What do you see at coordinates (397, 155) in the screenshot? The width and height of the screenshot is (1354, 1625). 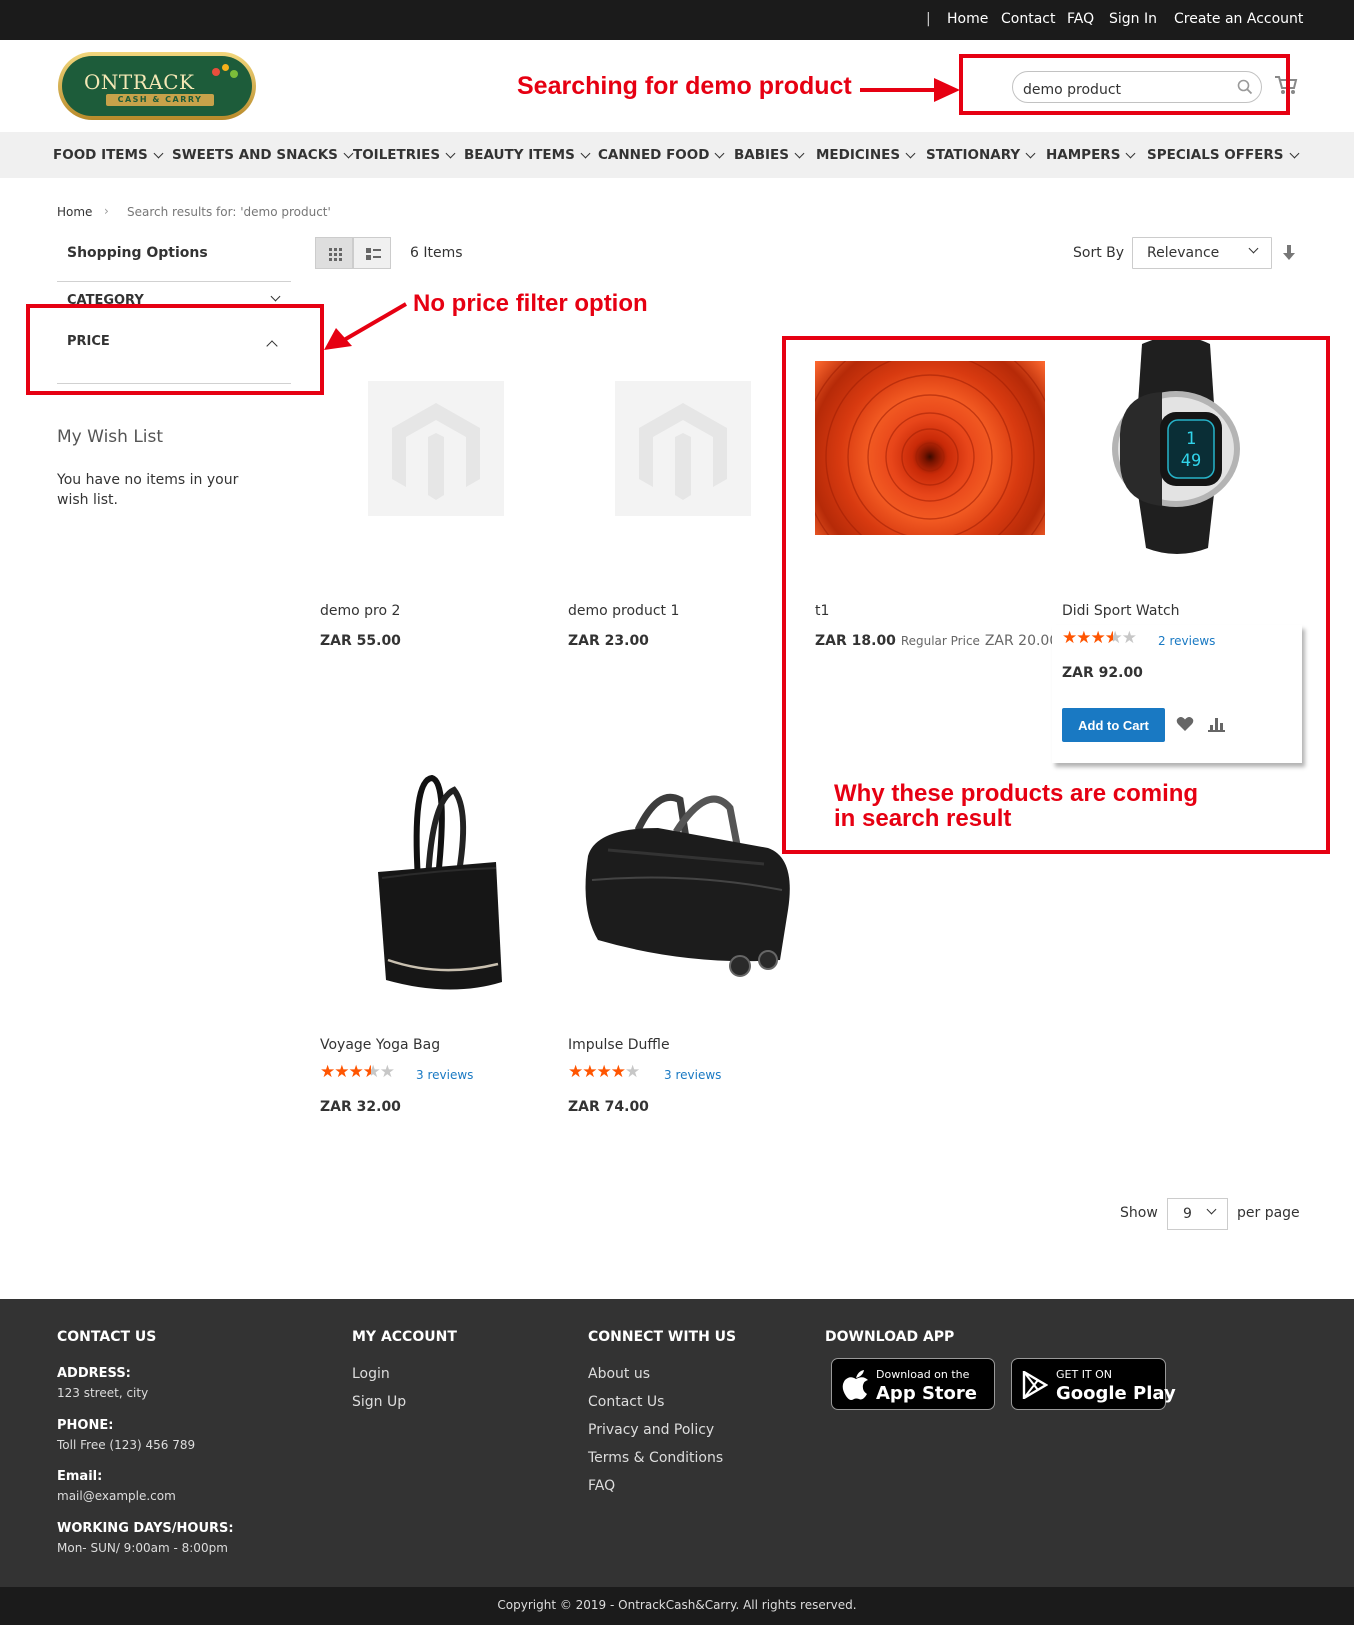 I see `nav-label: TOILETRIES` at bounding box center [397, 155].